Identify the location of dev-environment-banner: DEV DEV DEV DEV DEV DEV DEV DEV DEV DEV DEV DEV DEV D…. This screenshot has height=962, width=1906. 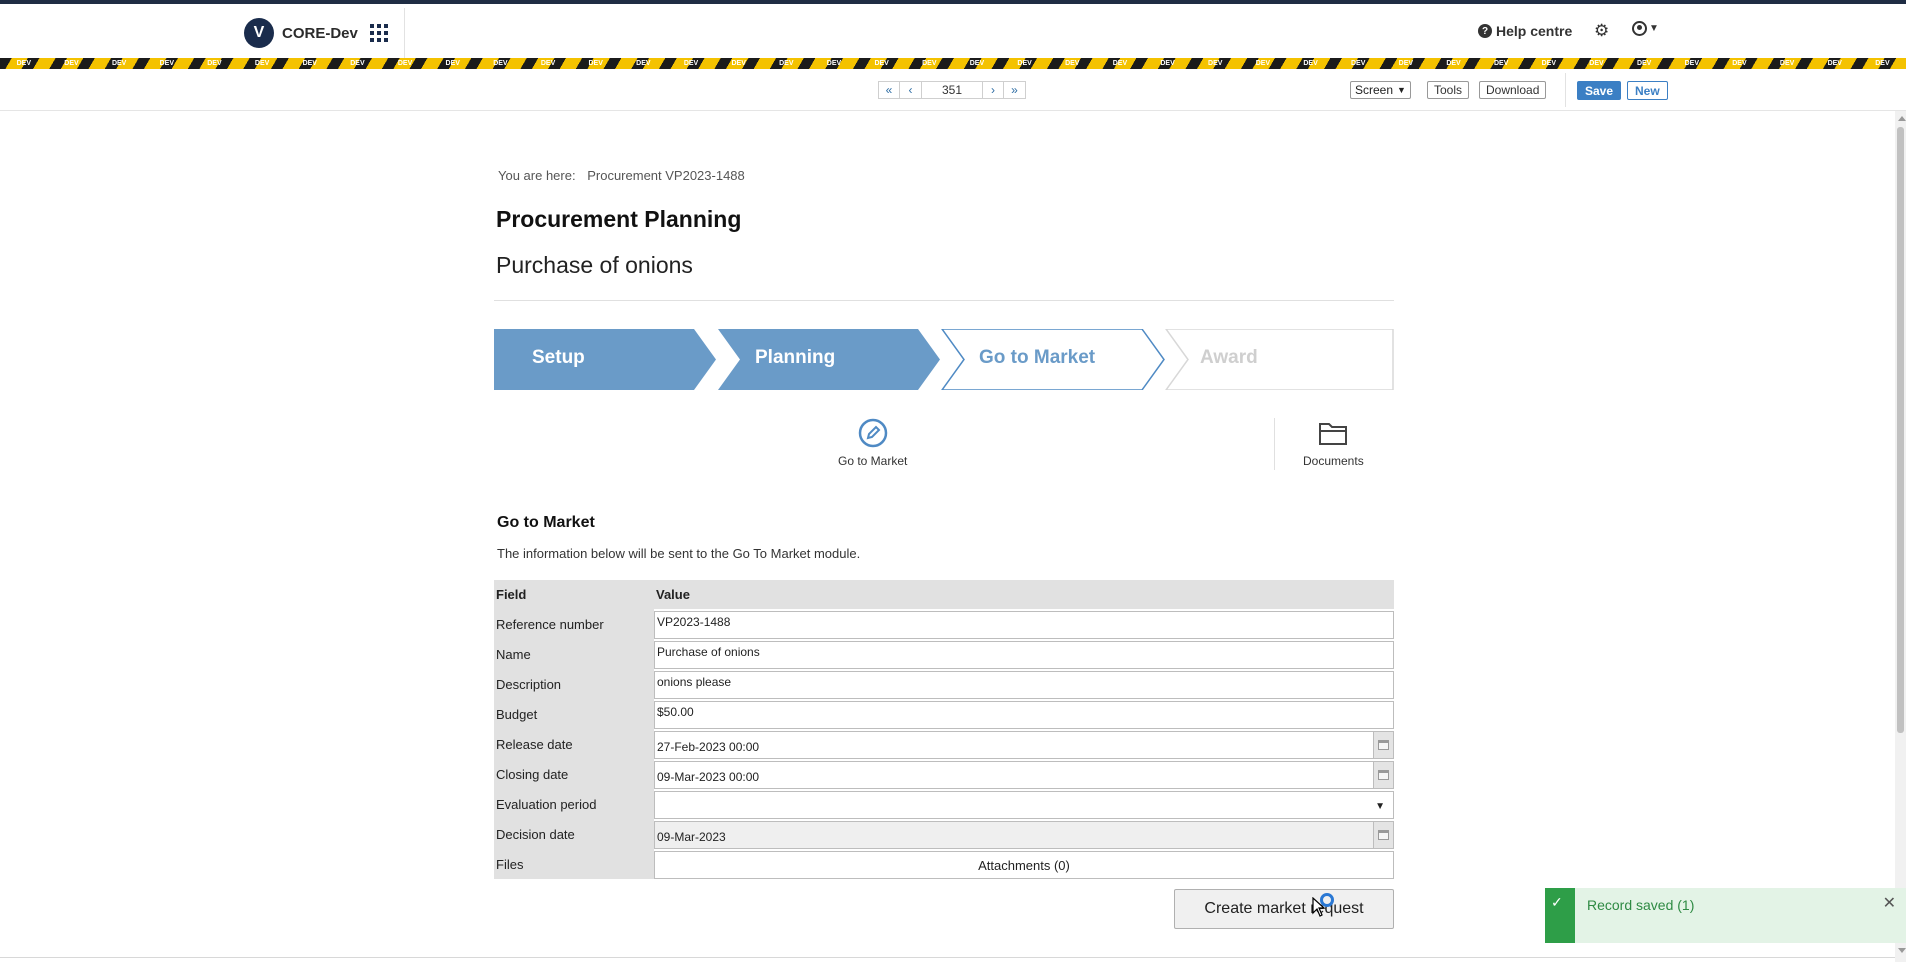
(953, 63).